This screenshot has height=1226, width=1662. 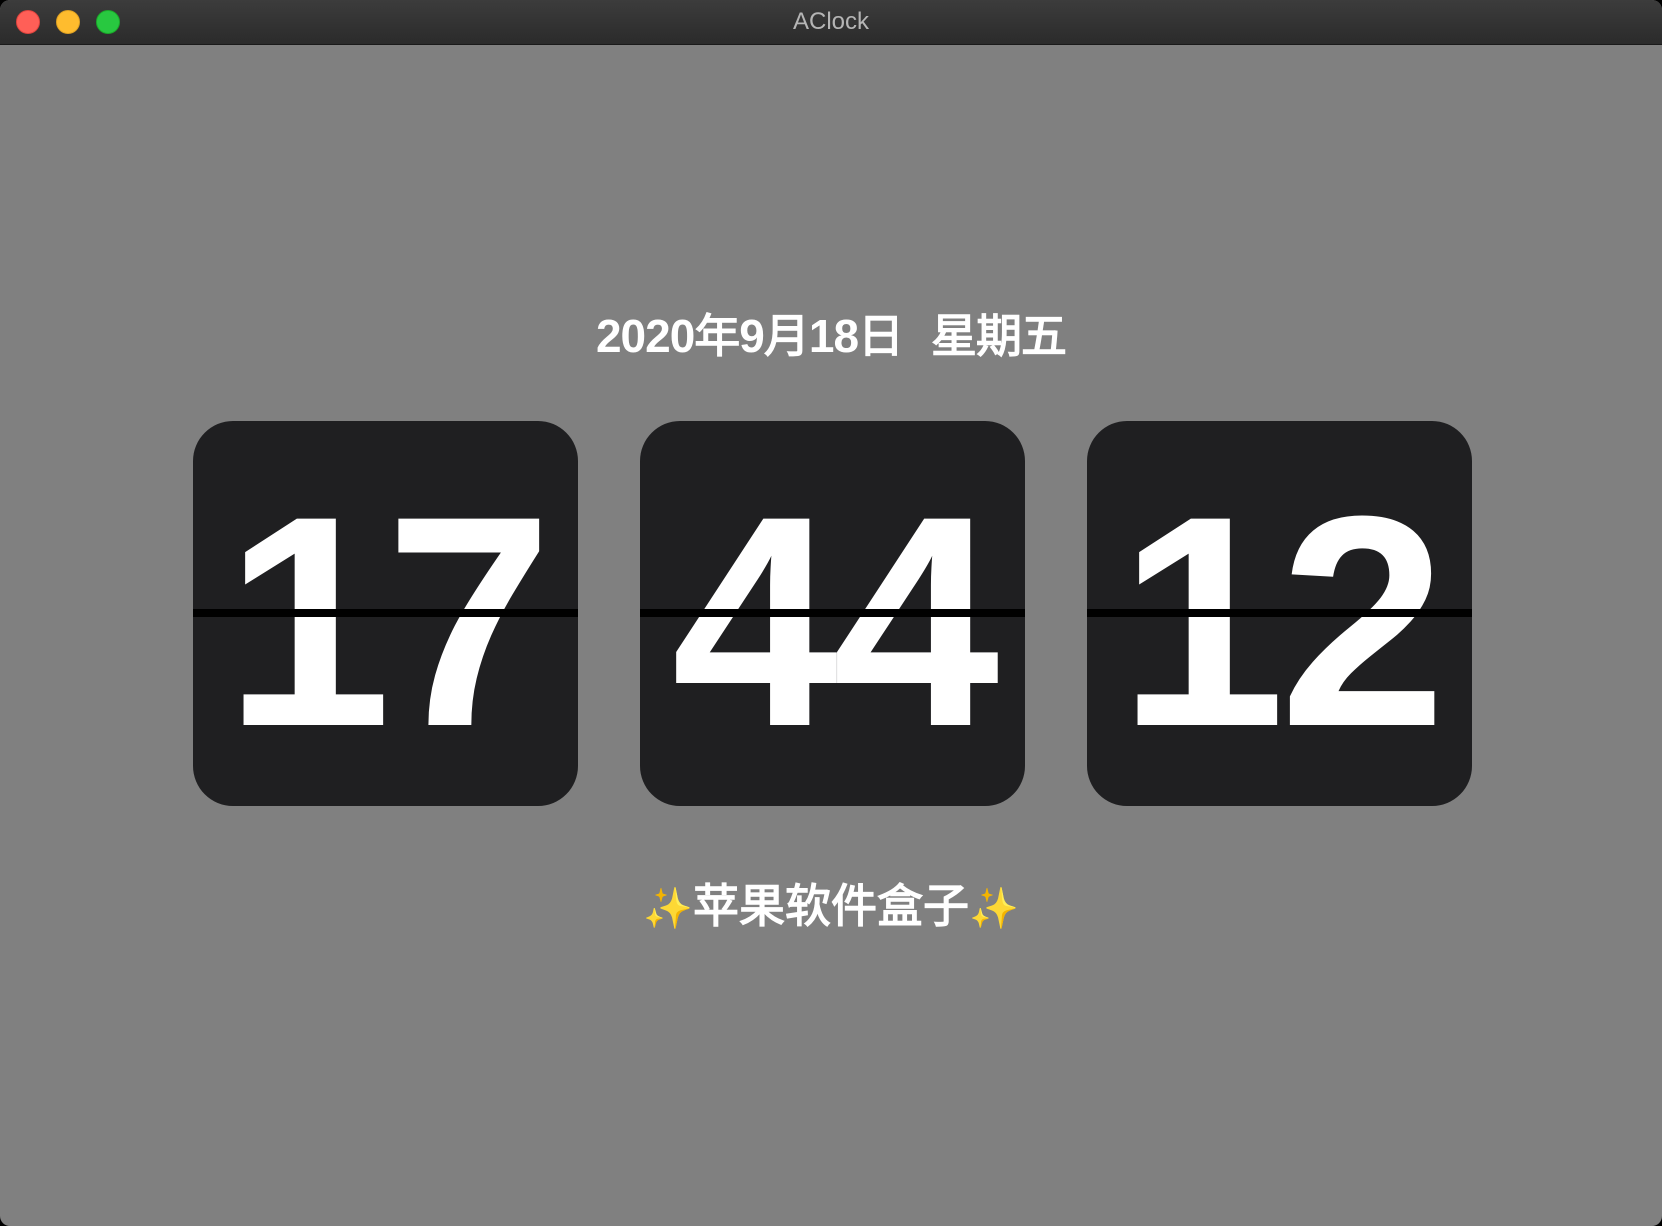 I want to click on minutes-flip-card: 44, so click(x=832, y=613).